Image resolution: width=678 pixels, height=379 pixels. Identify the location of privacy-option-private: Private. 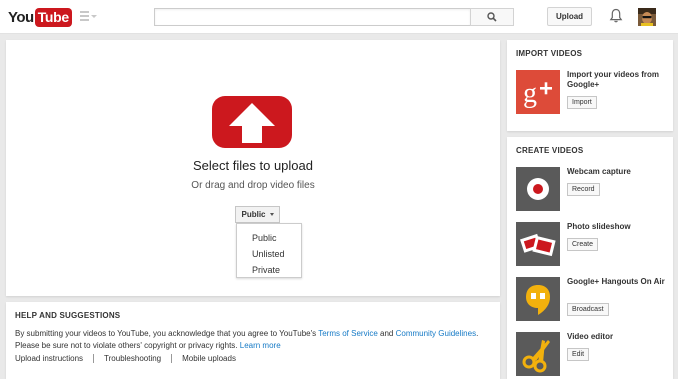
(269, 270).